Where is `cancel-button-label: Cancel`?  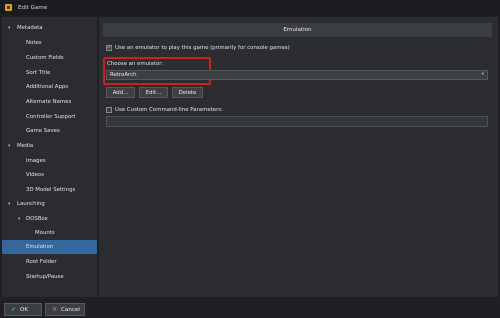 cancel-button-label: Cancel is located at coordinates (70, 309).